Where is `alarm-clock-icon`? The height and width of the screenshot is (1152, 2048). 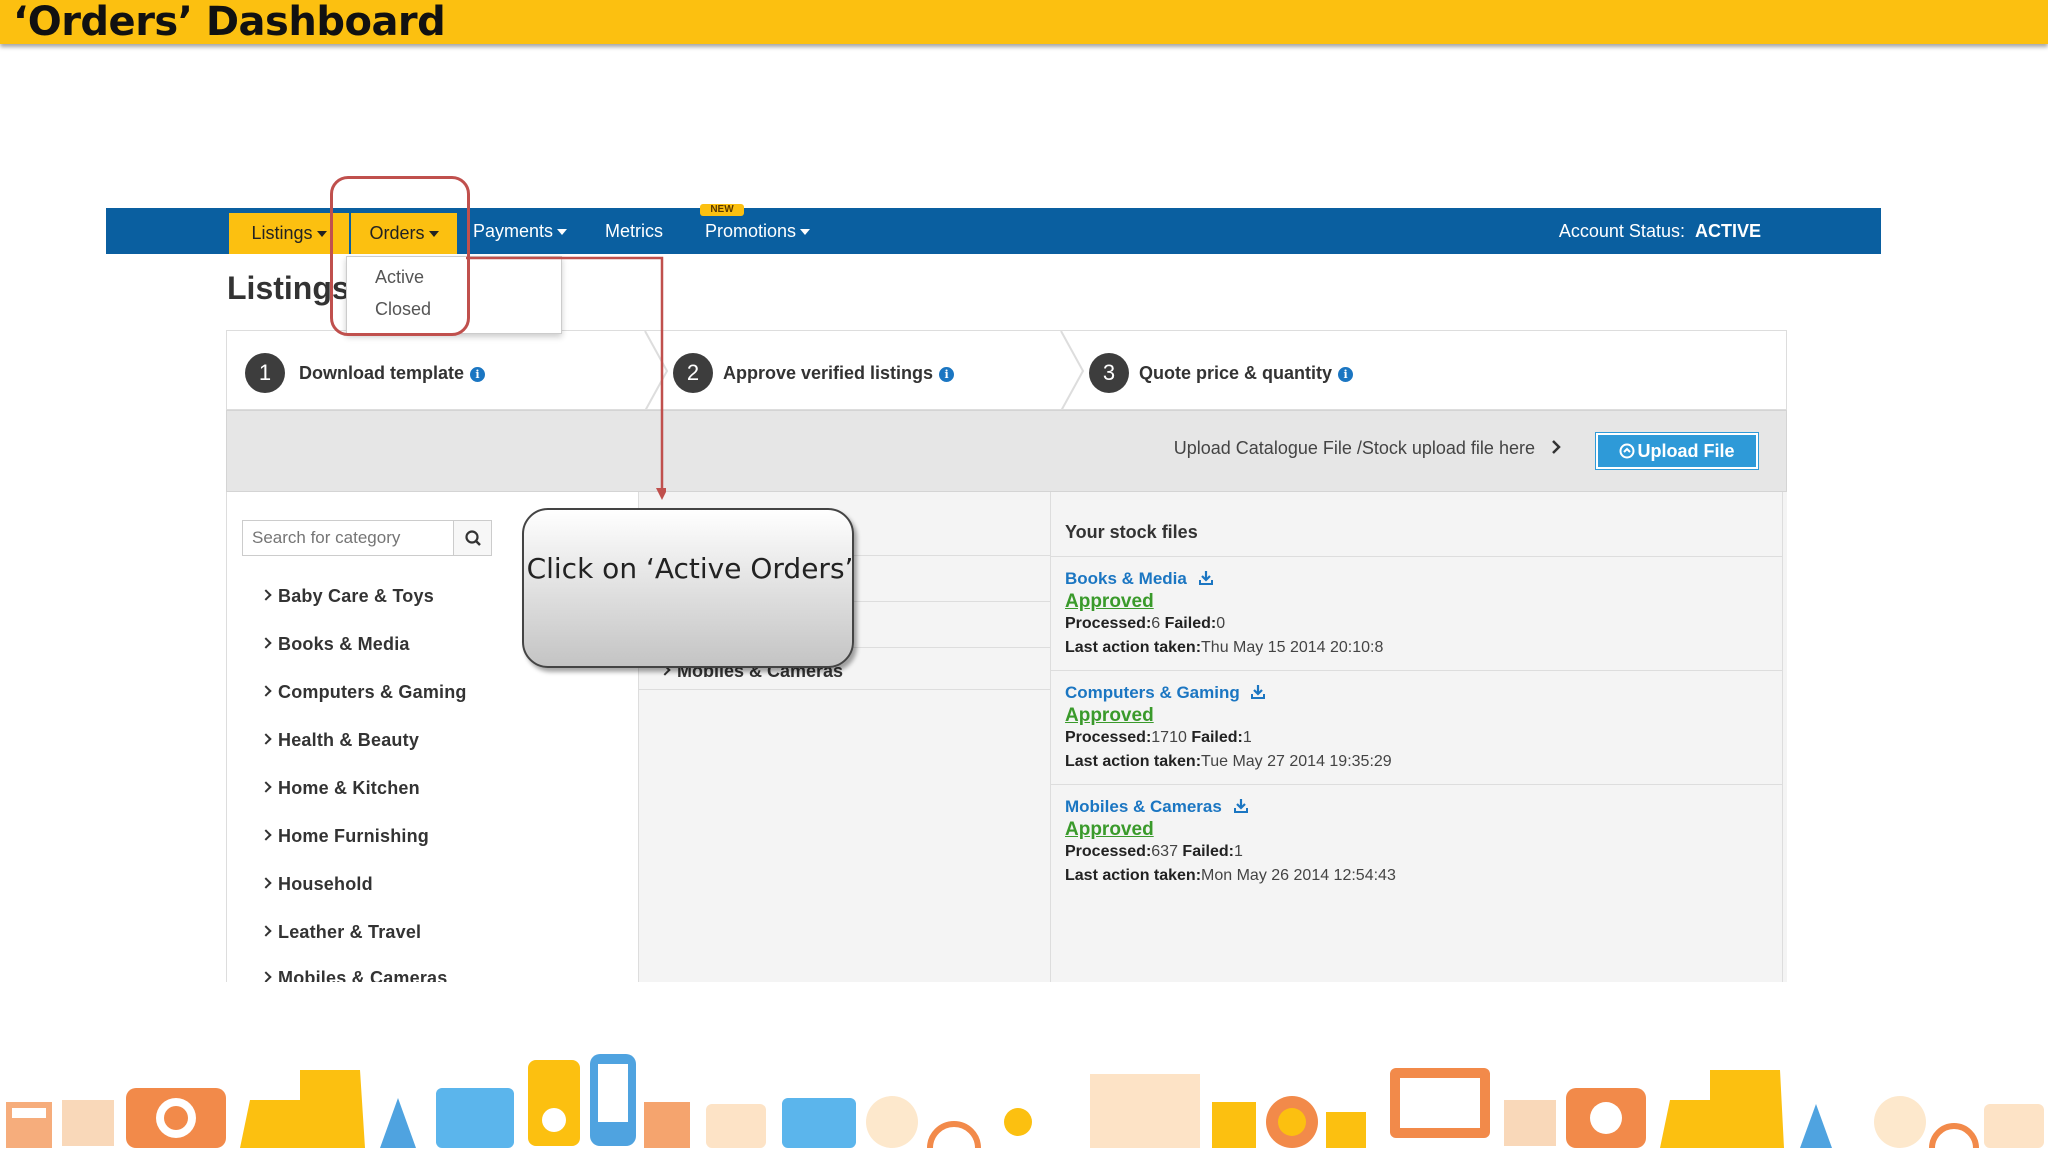 alarm-clock-icon is located at coordinates (1900, 1122).